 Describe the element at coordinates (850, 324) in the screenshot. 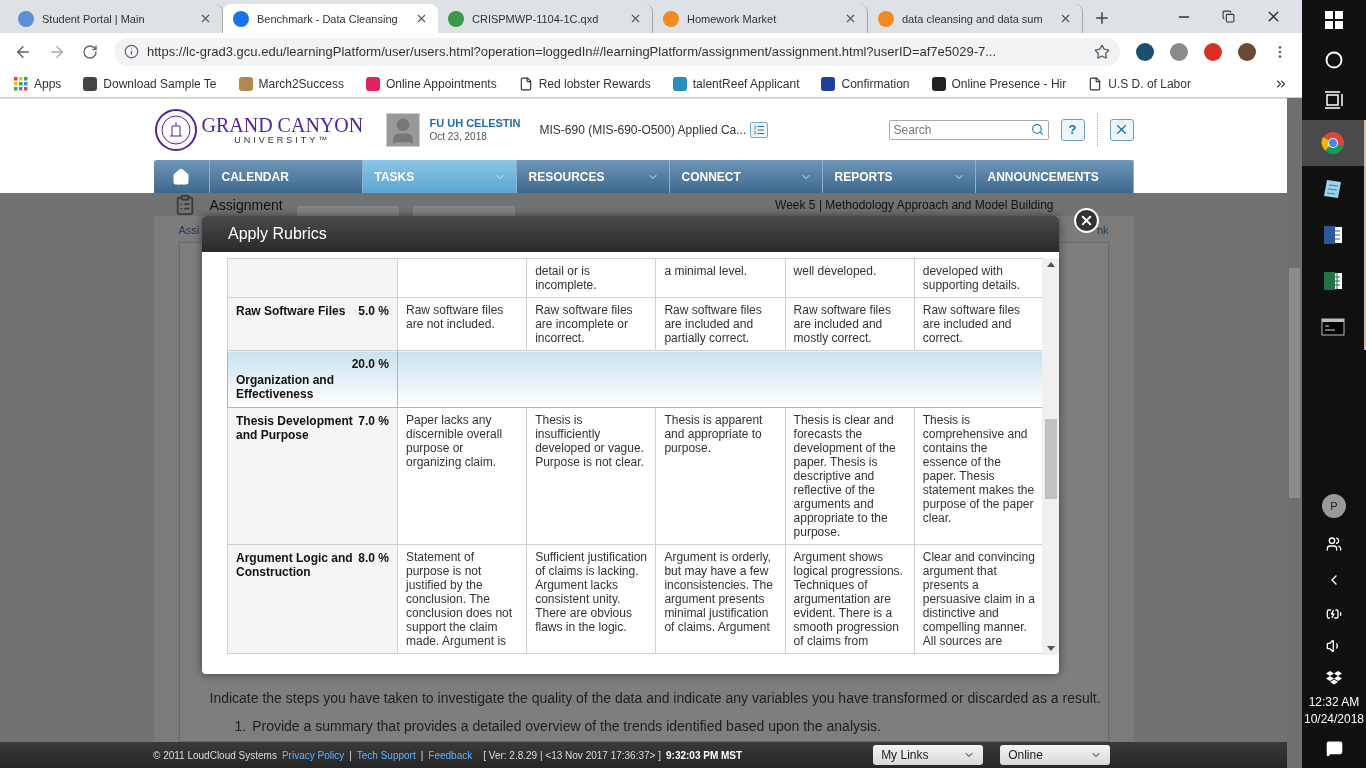

I see `rubric-cell: Raw software files are included and mostly correct.` at that location.